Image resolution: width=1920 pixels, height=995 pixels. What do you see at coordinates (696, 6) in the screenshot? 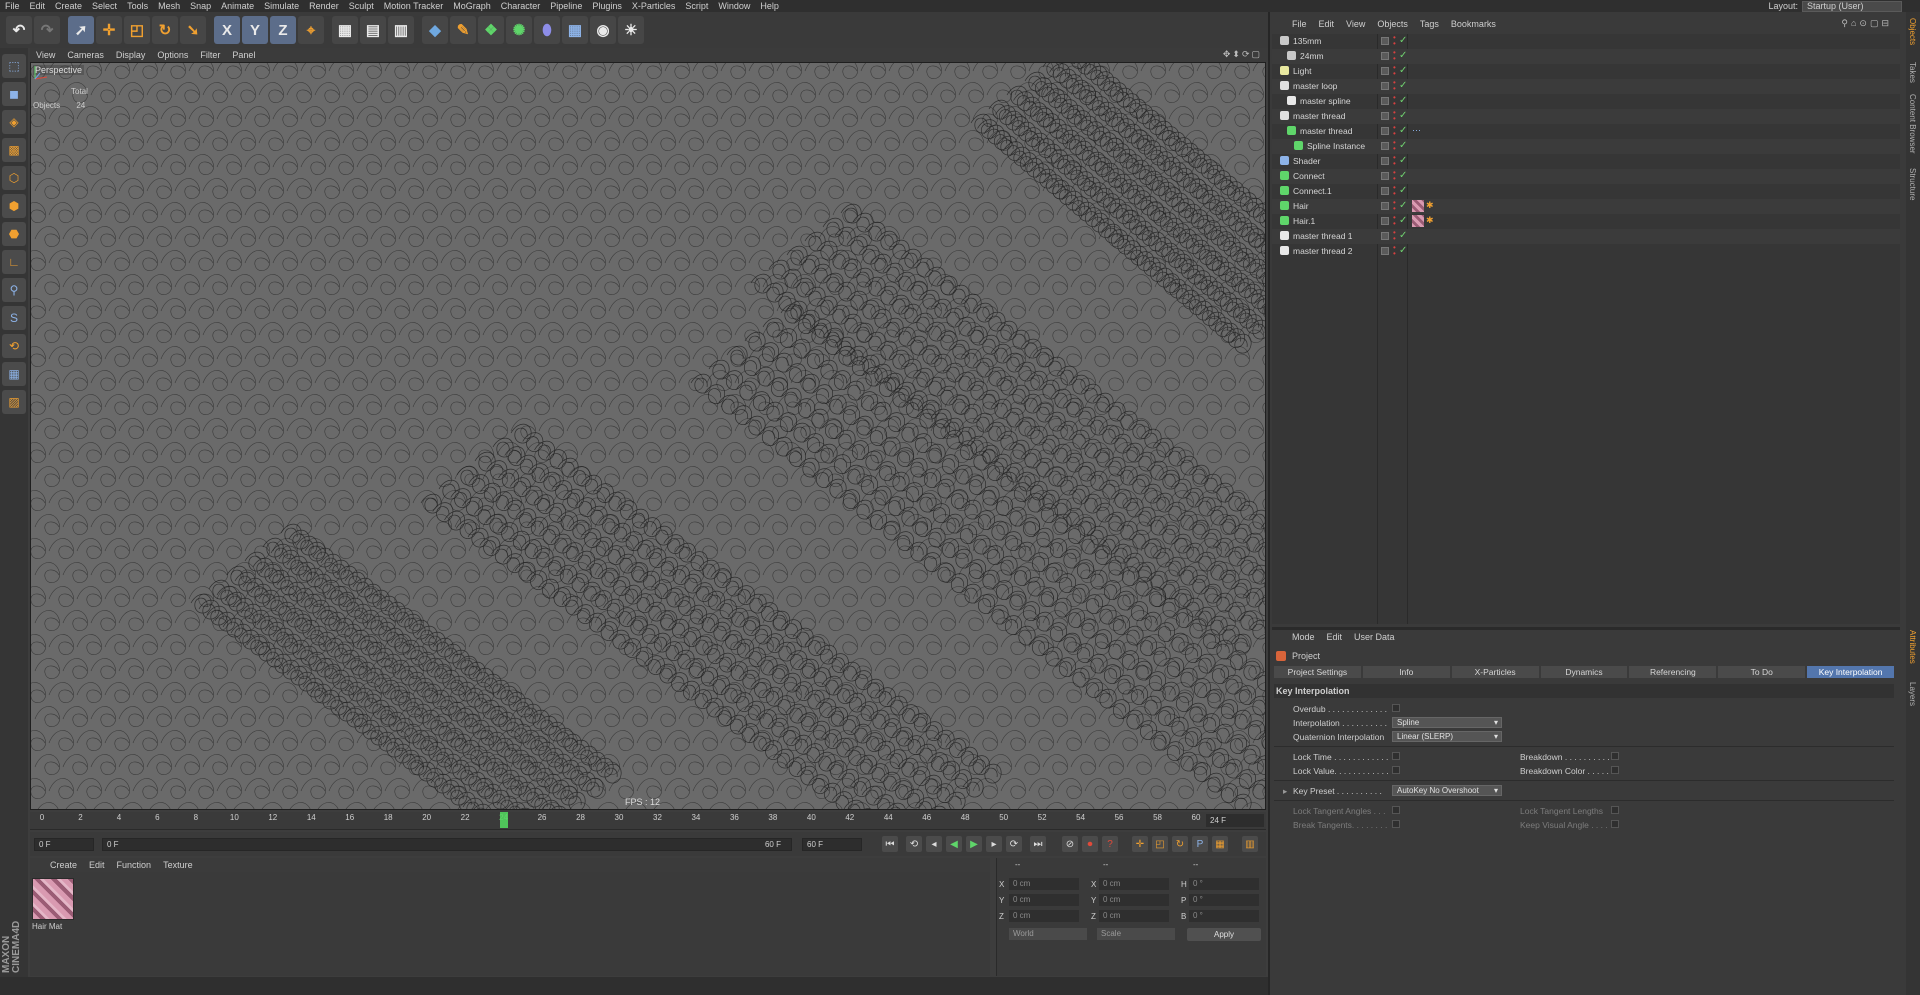
I see `menu-script: Script` at bounding box center [696, 6].